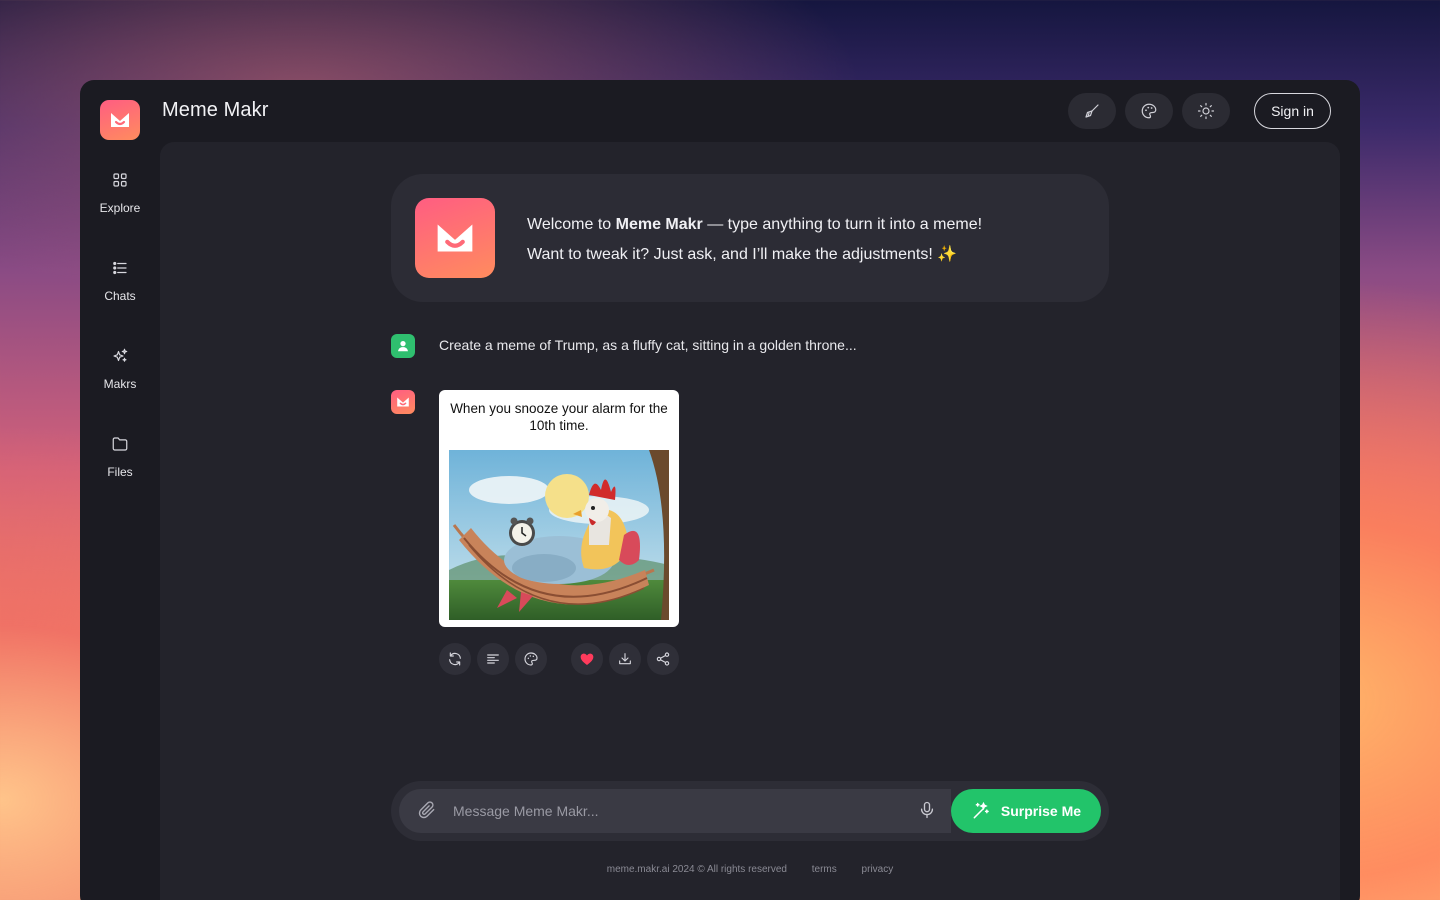 This screenshot has height=900, width=1440. What do you see at coordinates (981, 810) in the screenshot?
I see `magic-wand-icon` at bounding box center [981, 810].